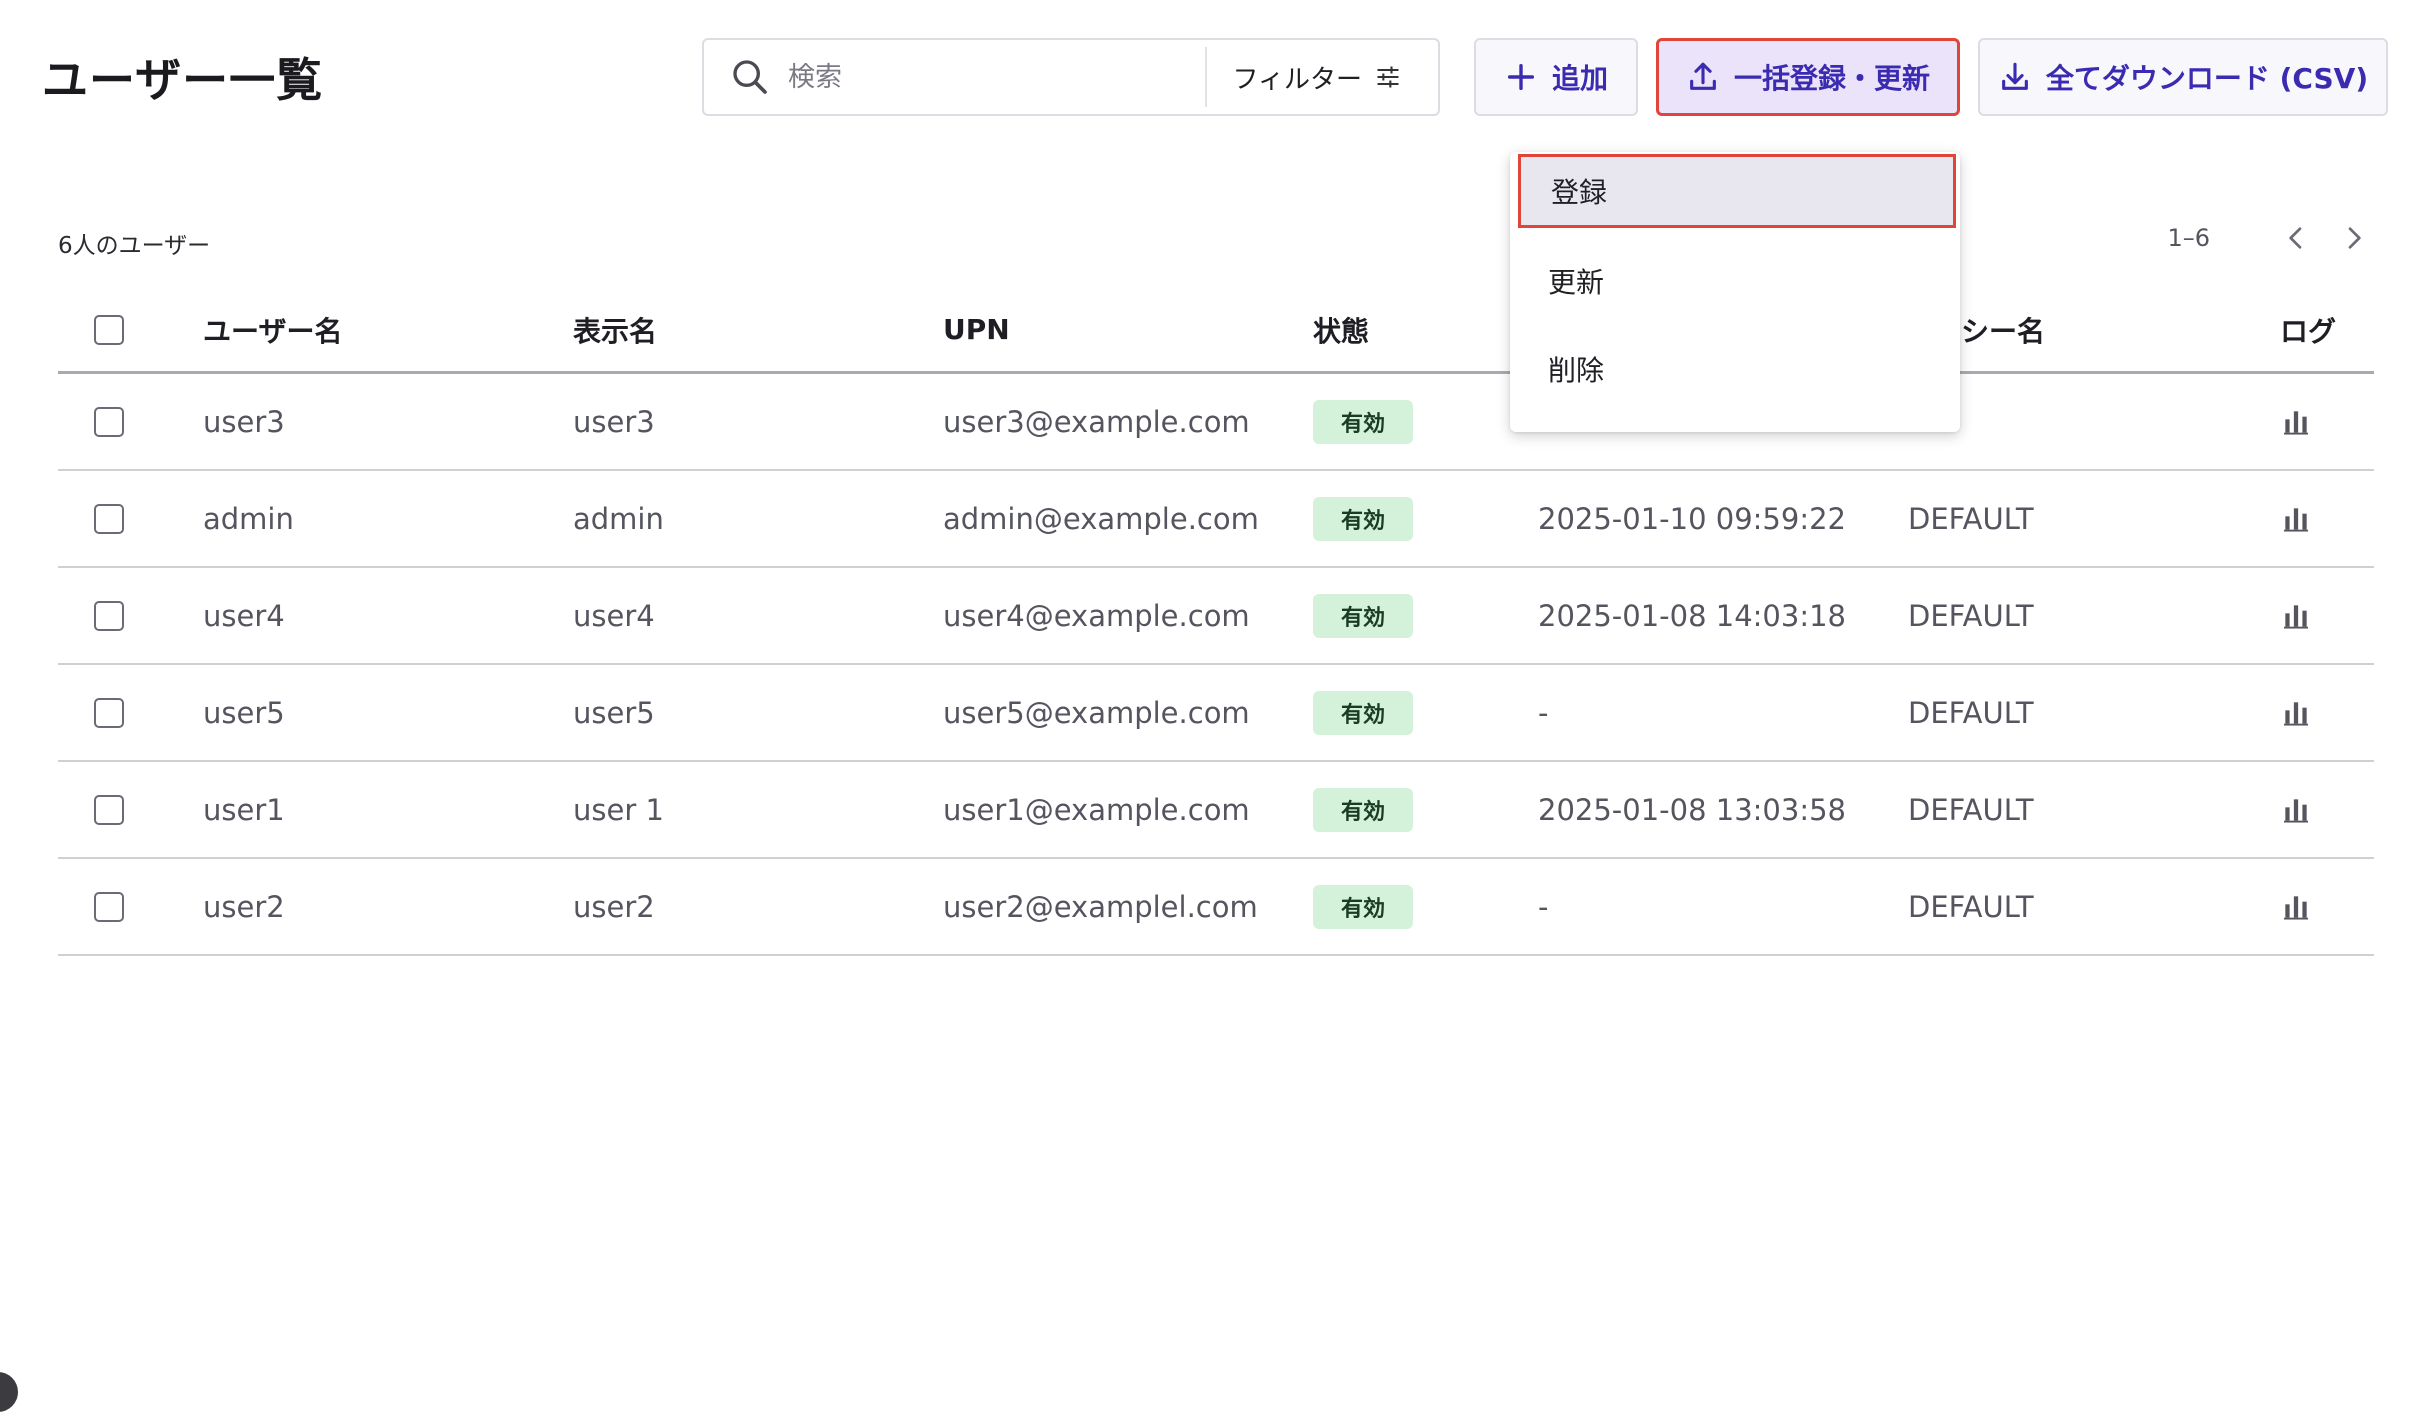 The height and width of the screenshot is (1428, 2420). I want to click on cell-display-name: user4, so click(614, 615).